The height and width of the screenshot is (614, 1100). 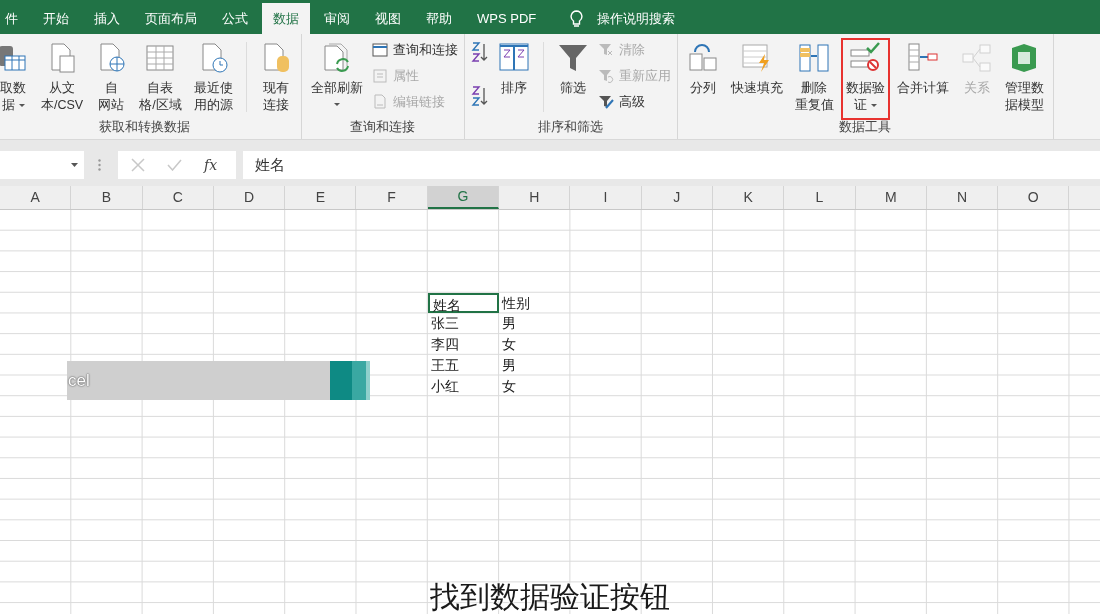 What do you see at coordinates (962, 197) in the screenshot?
I see `column-header: N` at bounding box center [962, 197].